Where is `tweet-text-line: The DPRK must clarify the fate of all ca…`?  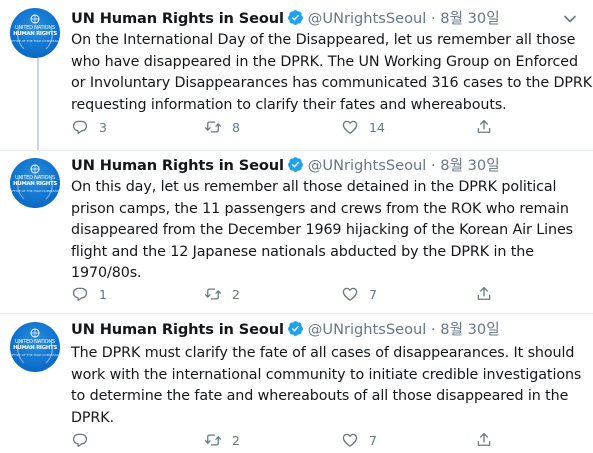 tweet-text-line: The DPRK must clarify the fate of all ca… is located at coordinates (323, 353).